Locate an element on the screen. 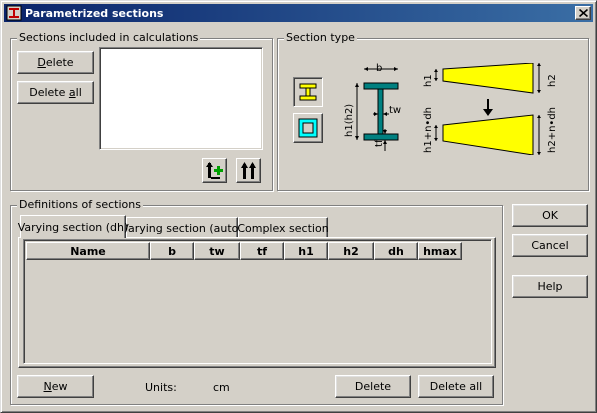 The width and height of the screenshot is (597, 413). sections-group-label: Sections included in calculations is located at coordinates (109, 37).